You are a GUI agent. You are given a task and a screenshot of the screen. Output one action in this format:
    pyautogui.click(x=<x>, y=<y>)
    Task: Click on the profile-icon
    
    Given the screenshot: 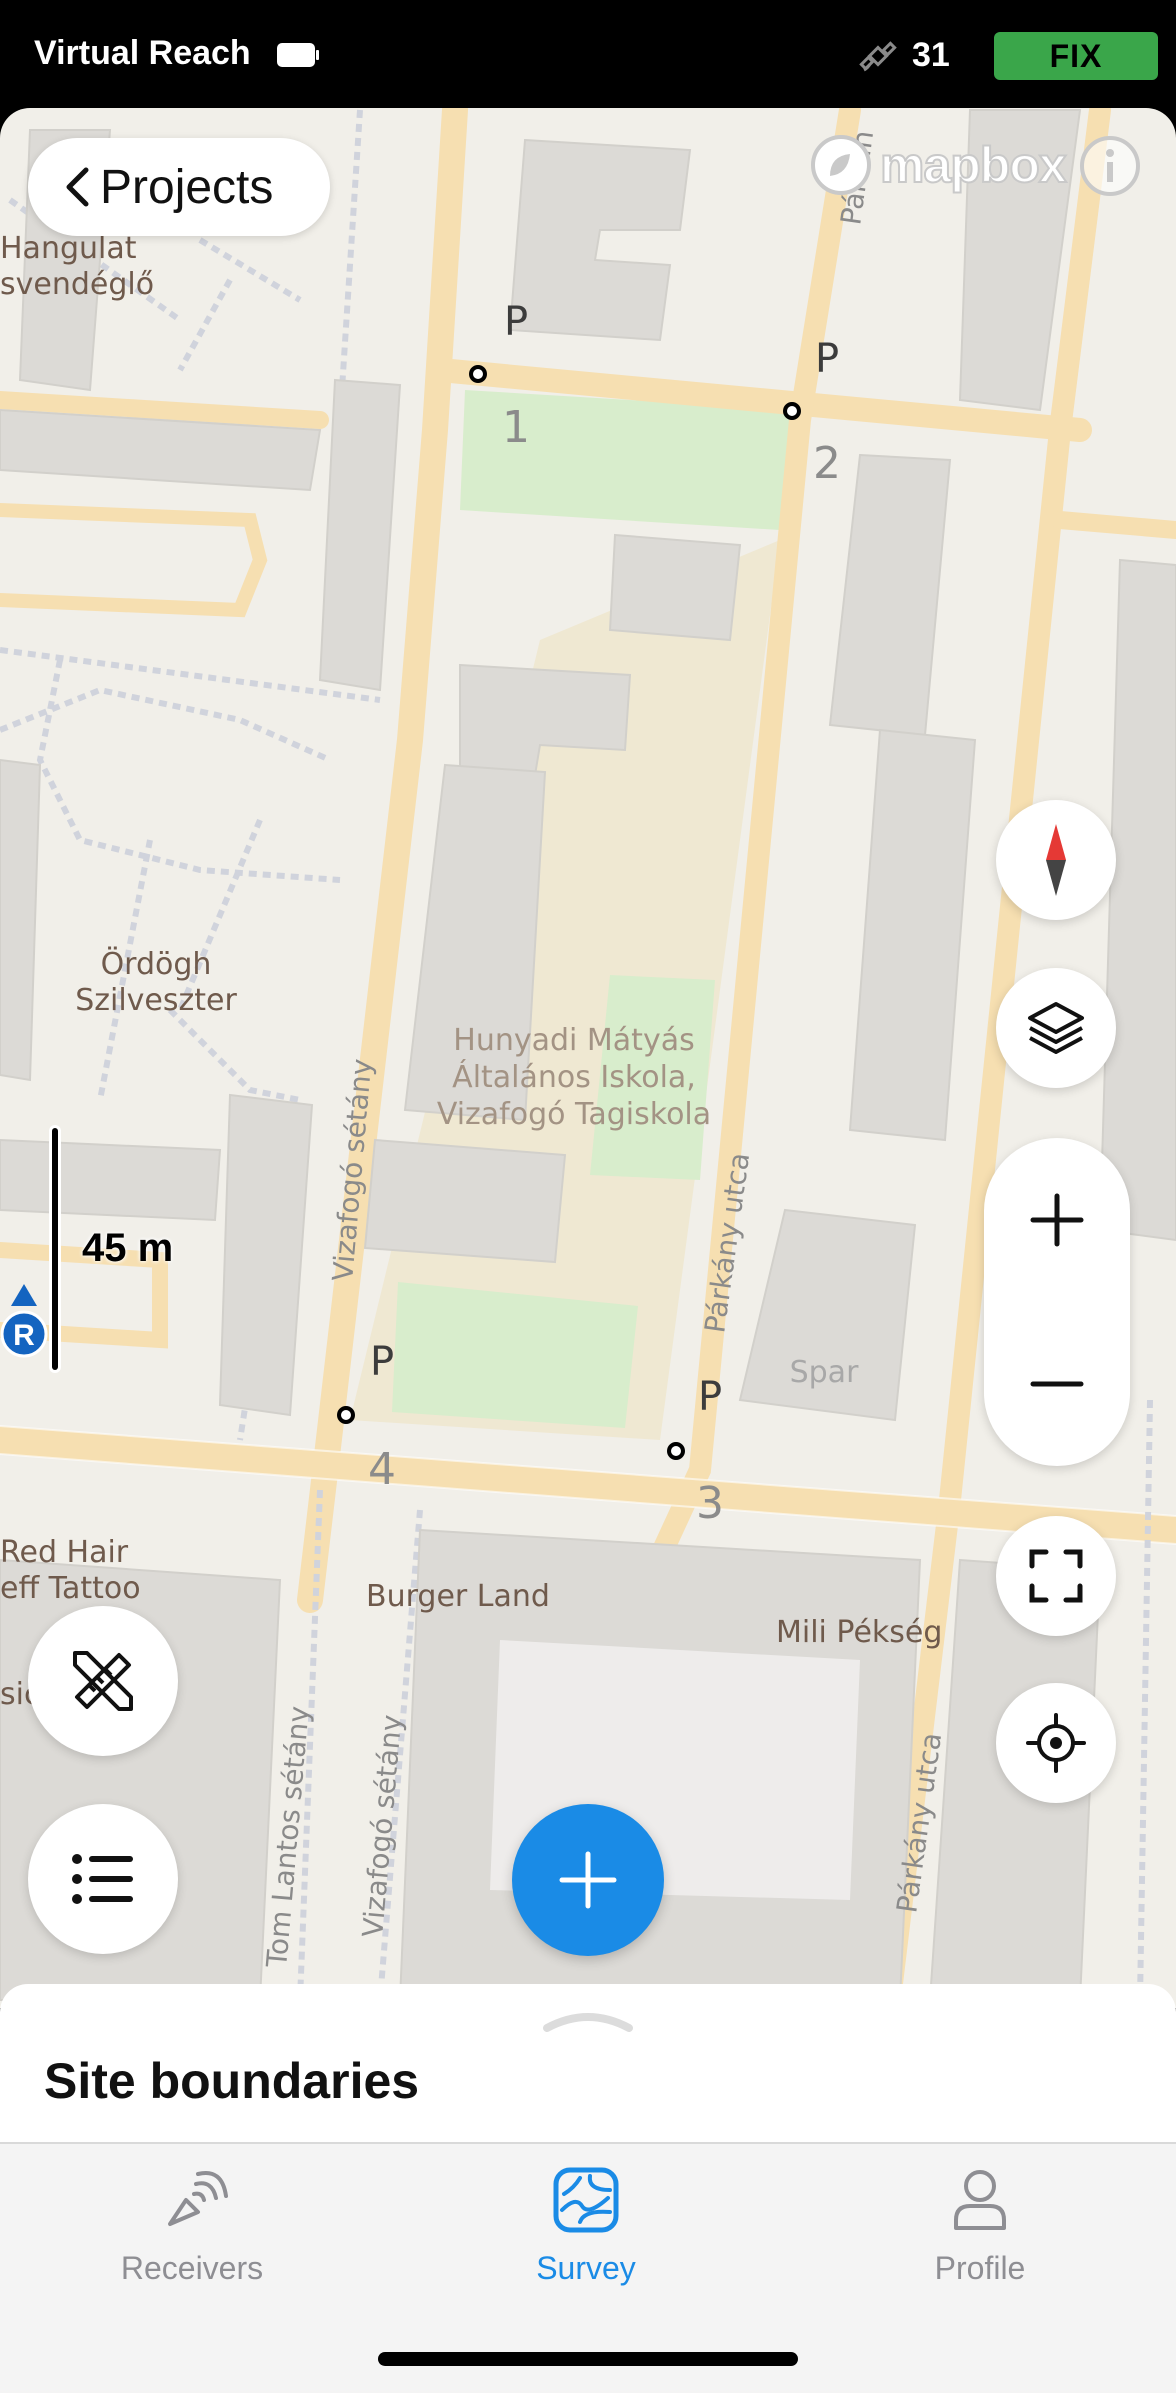 What is the action you would take?
    pyautogui.click(x=980, y=2200)
    